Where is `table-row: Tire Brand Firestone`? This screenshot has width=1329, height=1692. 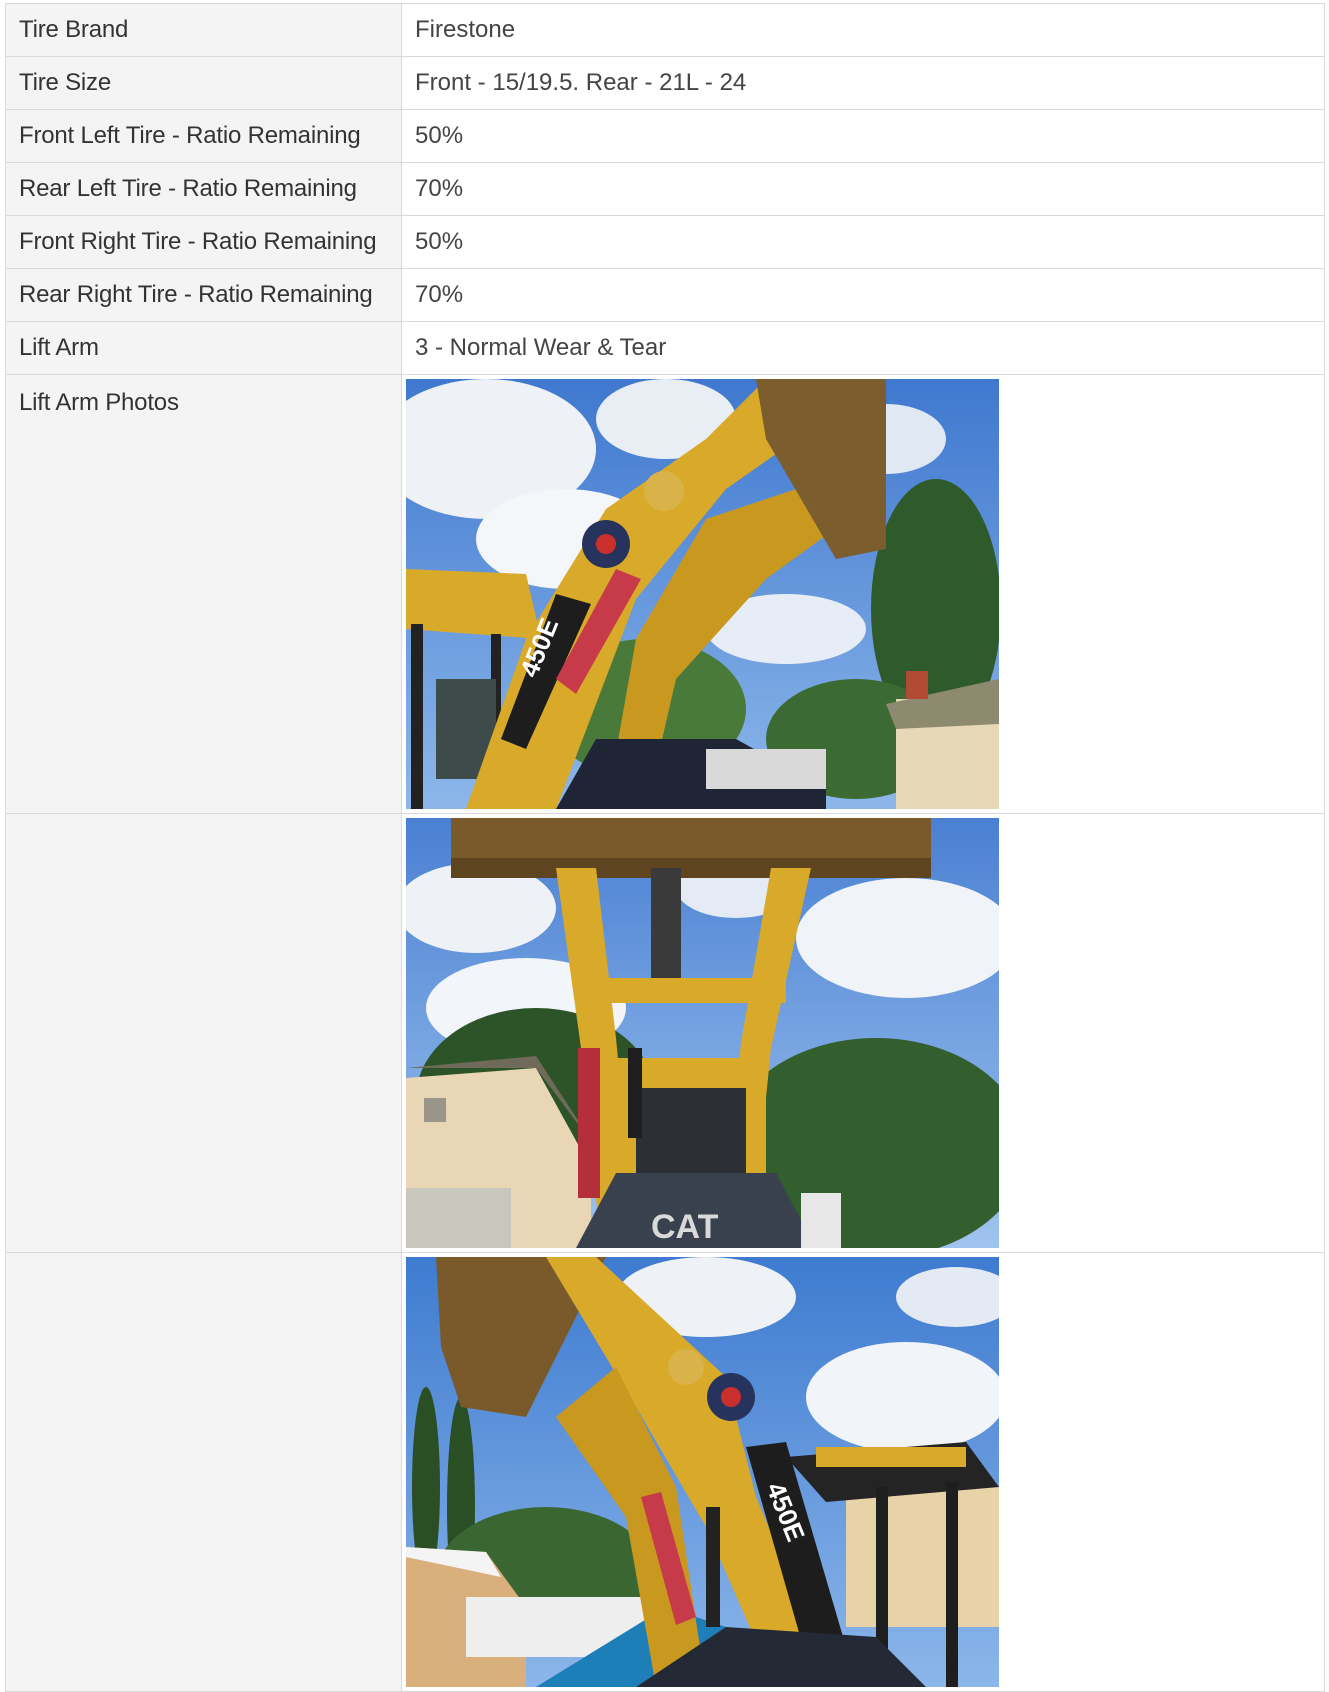 table-row: Tire Brand Firestone is located at coordinates (665, 30).